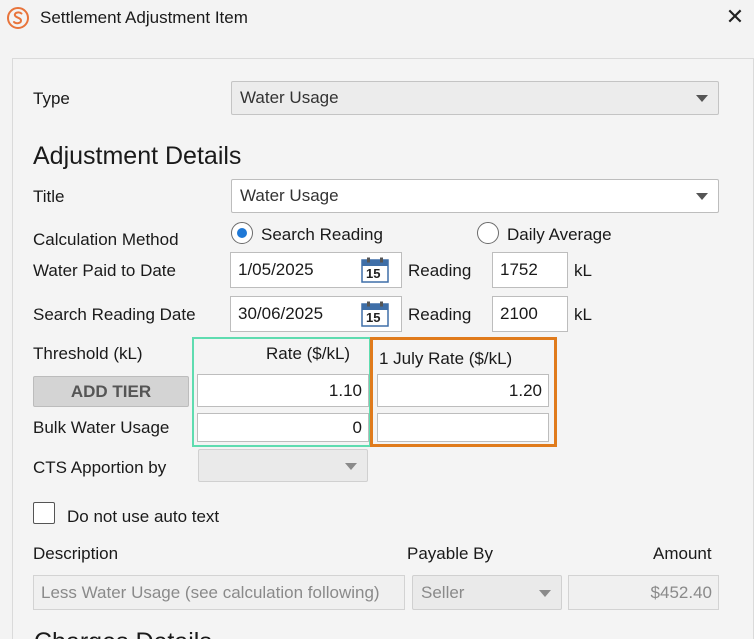 Image resolution: width=754 pixels, height=639 pixels. Describe the element at coordinates (377, 20) in the screenshot. I see `window-titlebar: Settlement Adjustment Item ✕` at that location.